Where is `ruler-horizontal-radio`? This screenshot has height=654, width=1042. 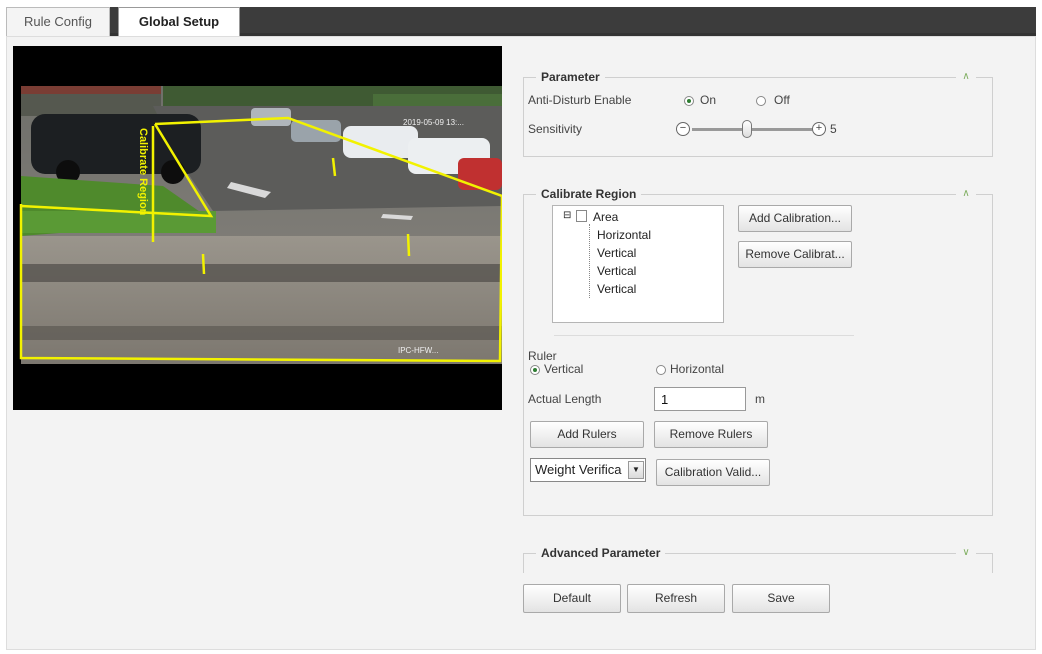
ruler-horizontal-radio is located at coordinates (661, 370).